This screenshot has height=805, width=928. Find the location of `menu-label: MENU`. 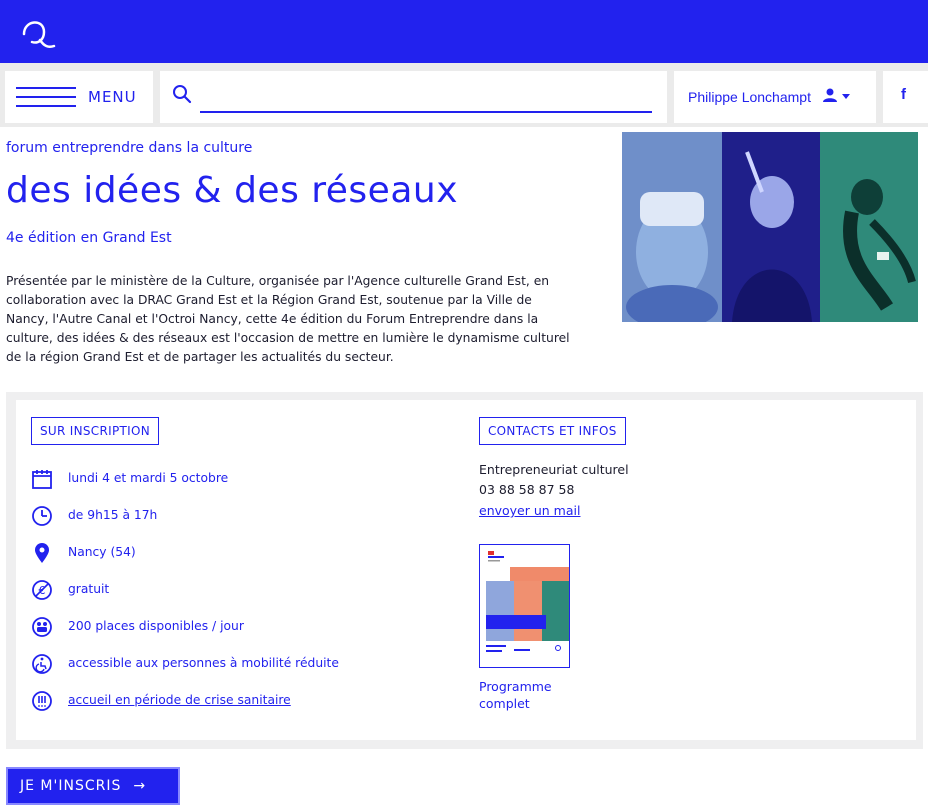

menu-label: MENU is located at coordinates (112, 97).